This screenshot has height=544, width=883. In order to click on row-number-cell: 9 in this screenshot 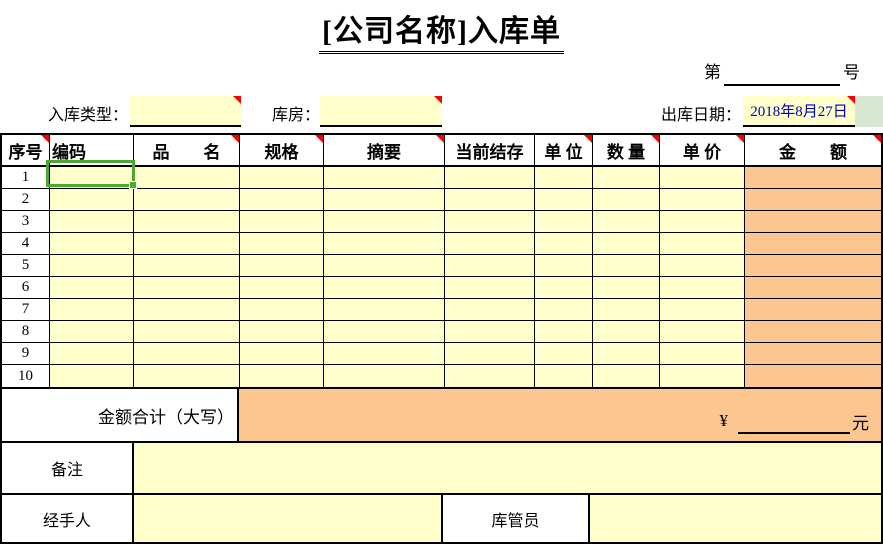, I will do `click(26, 353)`.